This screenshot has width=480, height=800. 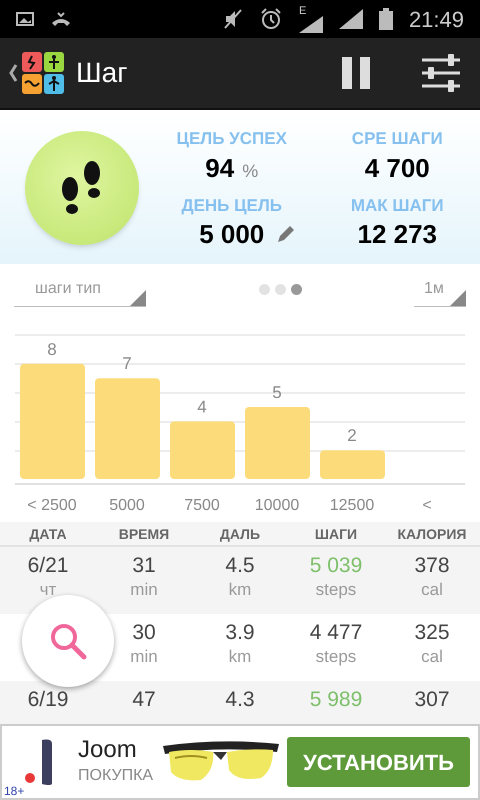 I want to click on table-cell: 5 989, so click(x=336, y=700).